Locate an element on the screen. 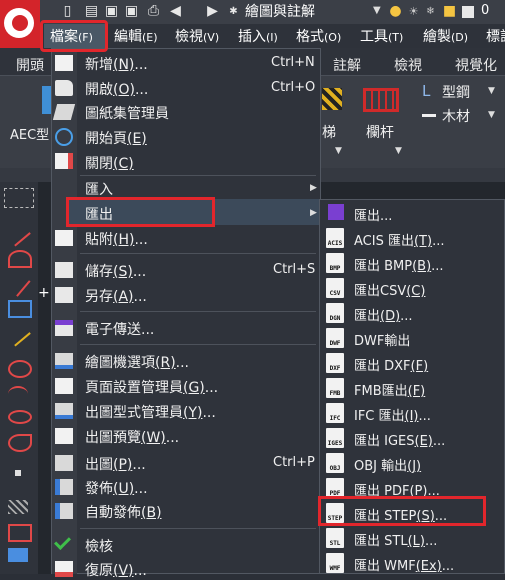 The width and height of the screenshot is (505, 580). menu-item-auto-publish: 自動發佈(B) is located at coordinates (123, 512).